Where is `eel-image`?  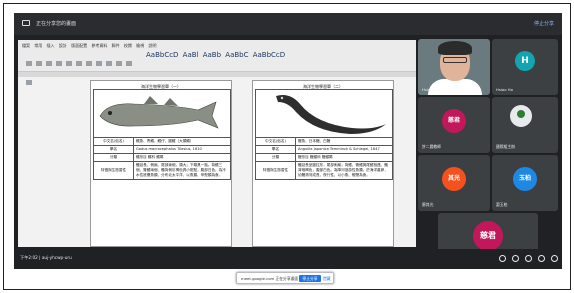 eel-image is located at coordinates (331, 114).